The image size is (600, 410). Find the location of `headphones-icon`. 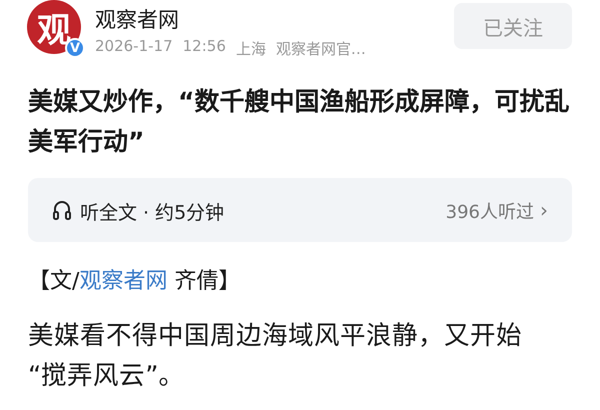

headphones-icon is located at coordinates (62, 210).